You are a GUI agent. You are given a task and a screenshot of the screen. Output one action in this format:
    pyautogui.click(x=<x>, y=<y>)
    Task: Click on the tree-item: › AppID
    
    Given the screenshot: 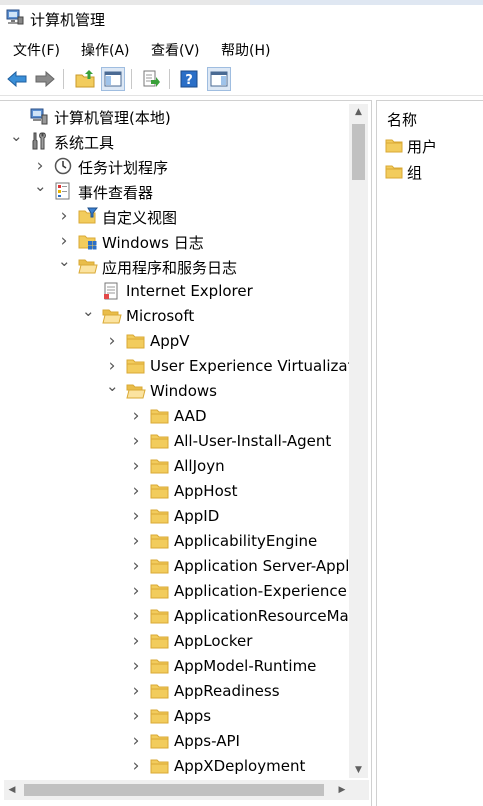 What is the action you would take?
    pyautogui.click(x=175, y=516)
    